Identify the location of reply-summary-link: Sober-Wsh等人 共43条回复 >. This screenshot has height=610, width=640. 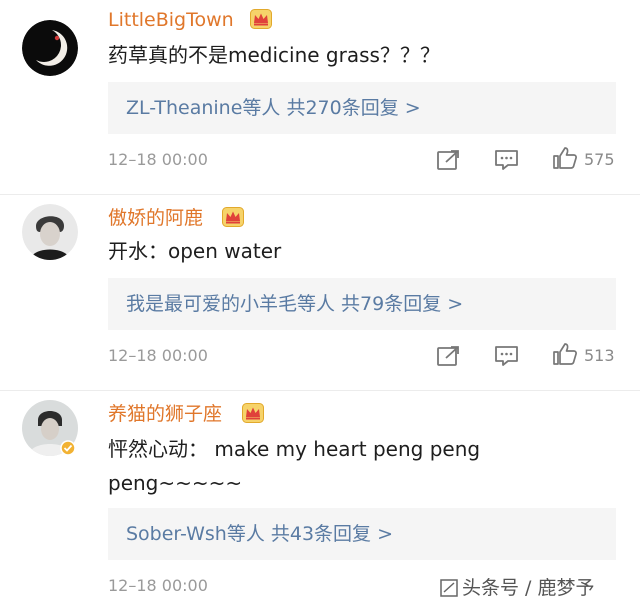
(259, 534).